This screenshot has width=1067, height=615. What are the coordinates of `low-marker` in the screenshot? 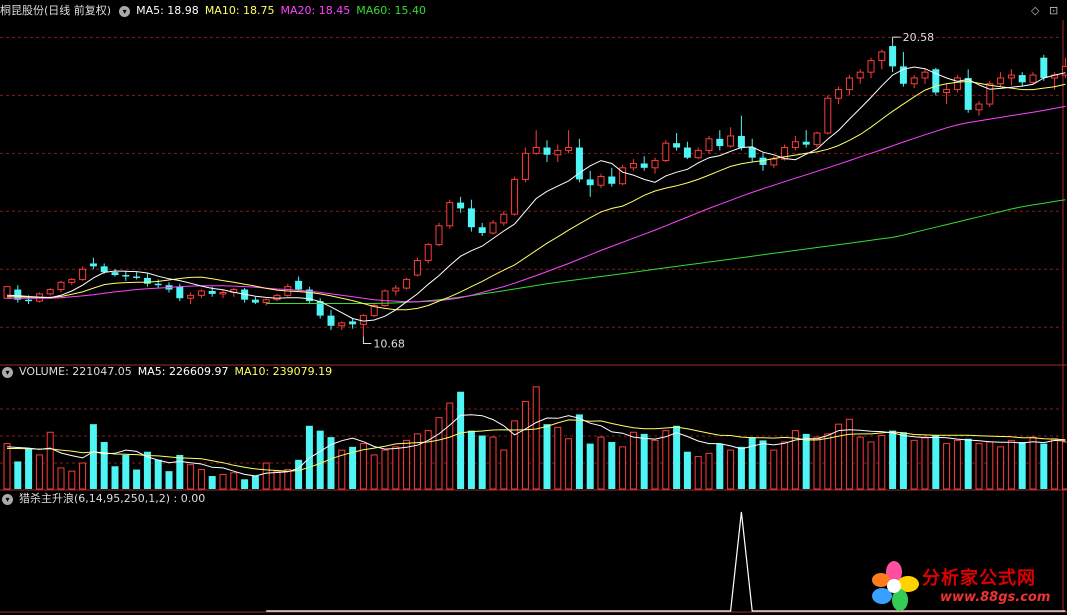 It's located at (367, 340).